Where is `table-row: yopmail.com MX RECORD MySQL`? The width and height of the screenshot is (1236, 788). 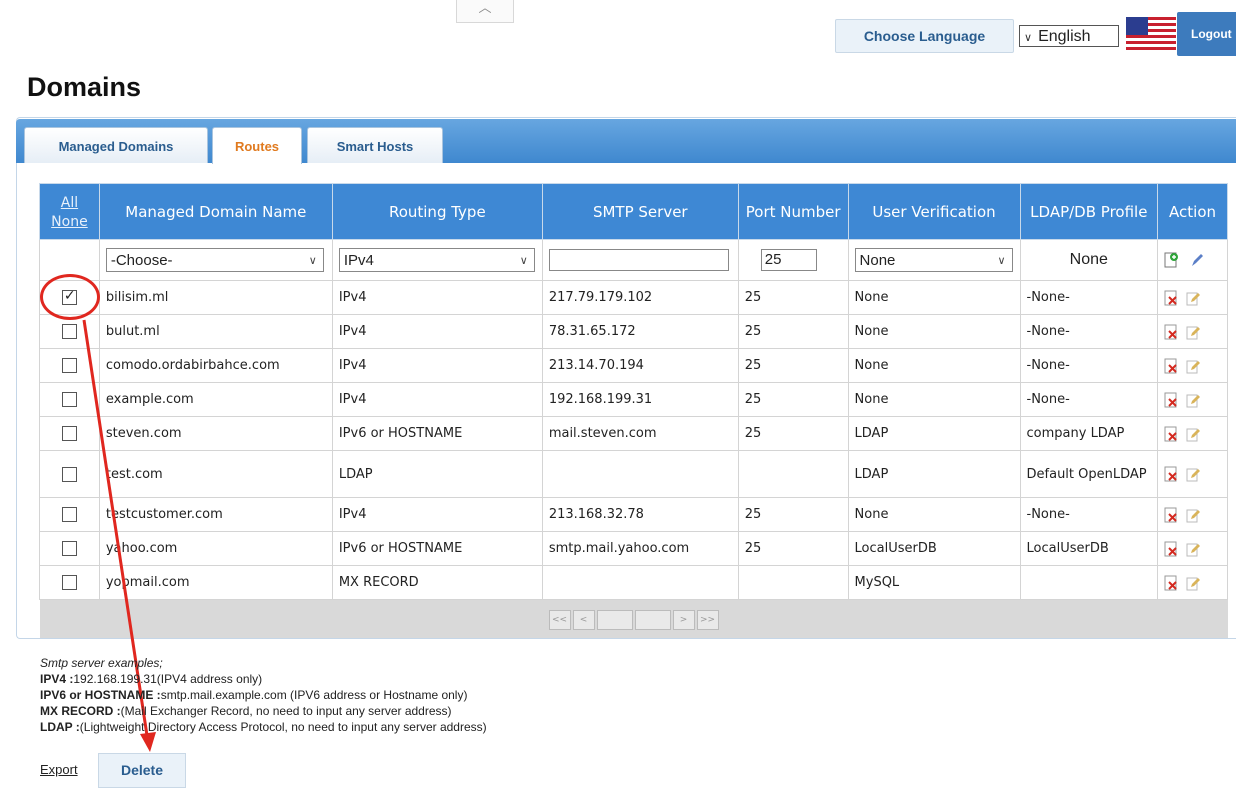
table-row: yopmail.com MX RECORD MySQL is located at coordinates (633, 582).